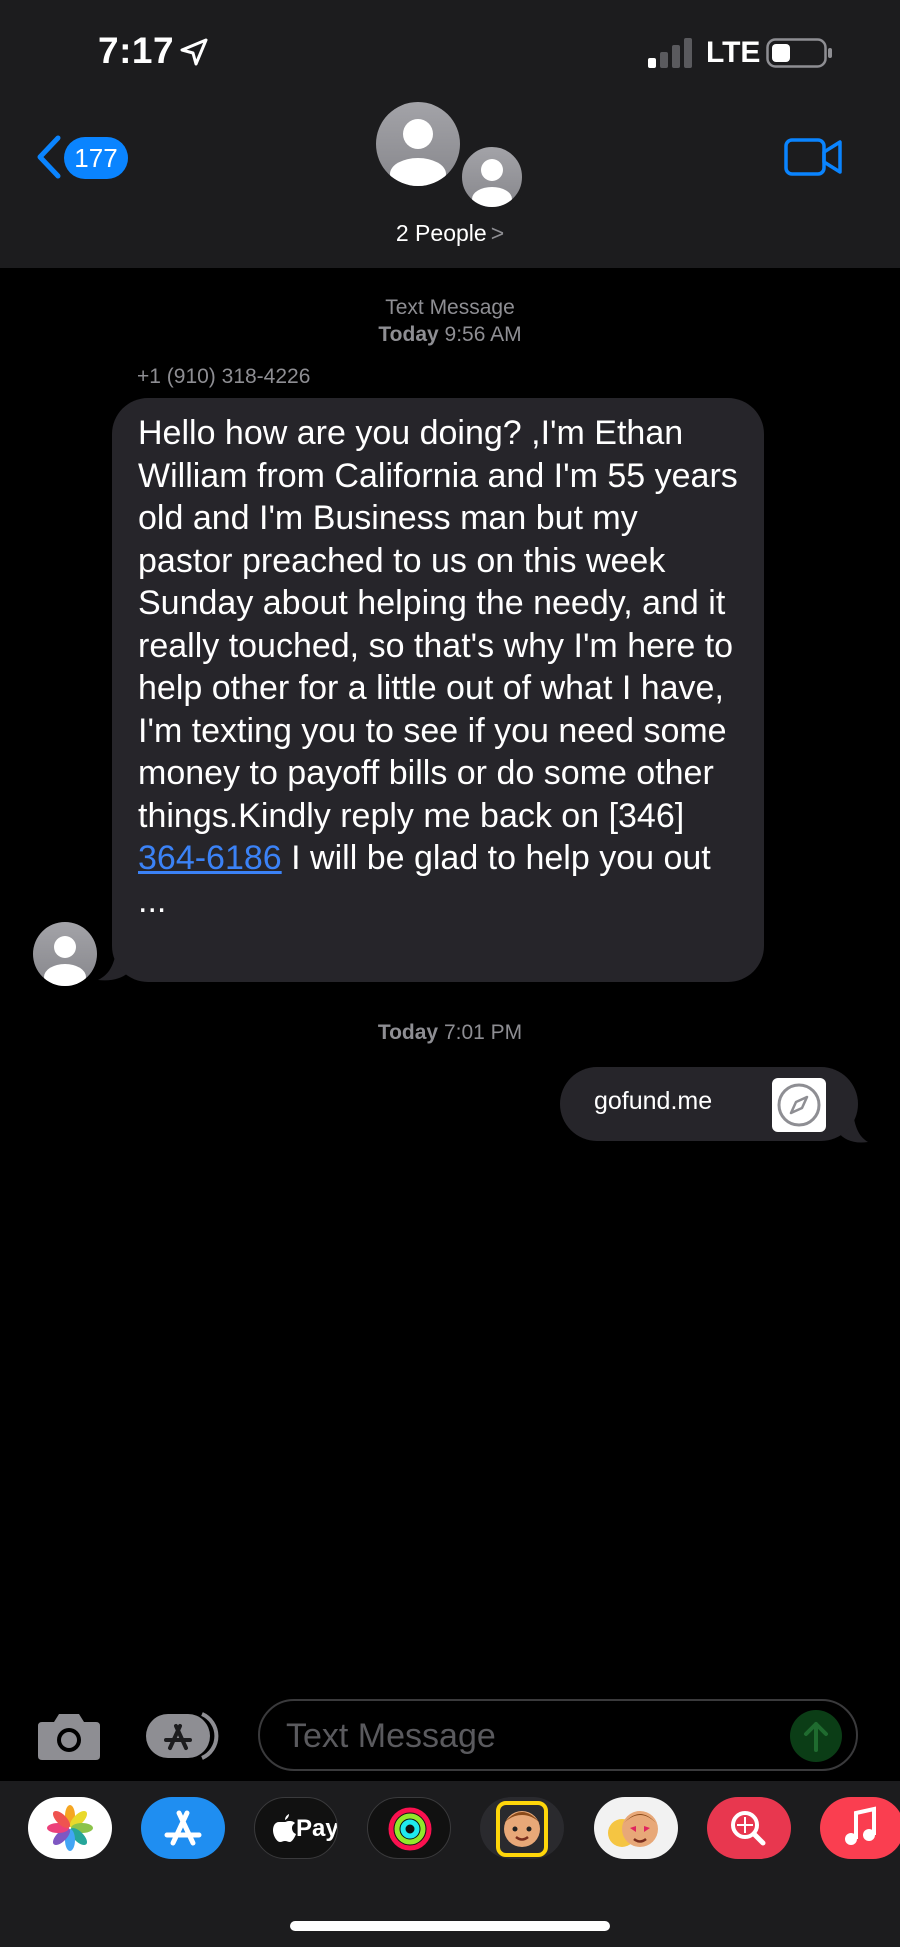 The width and height of the screenshot is (900, 1947). I want to click on images-search-app-button, so click(749, 1828).